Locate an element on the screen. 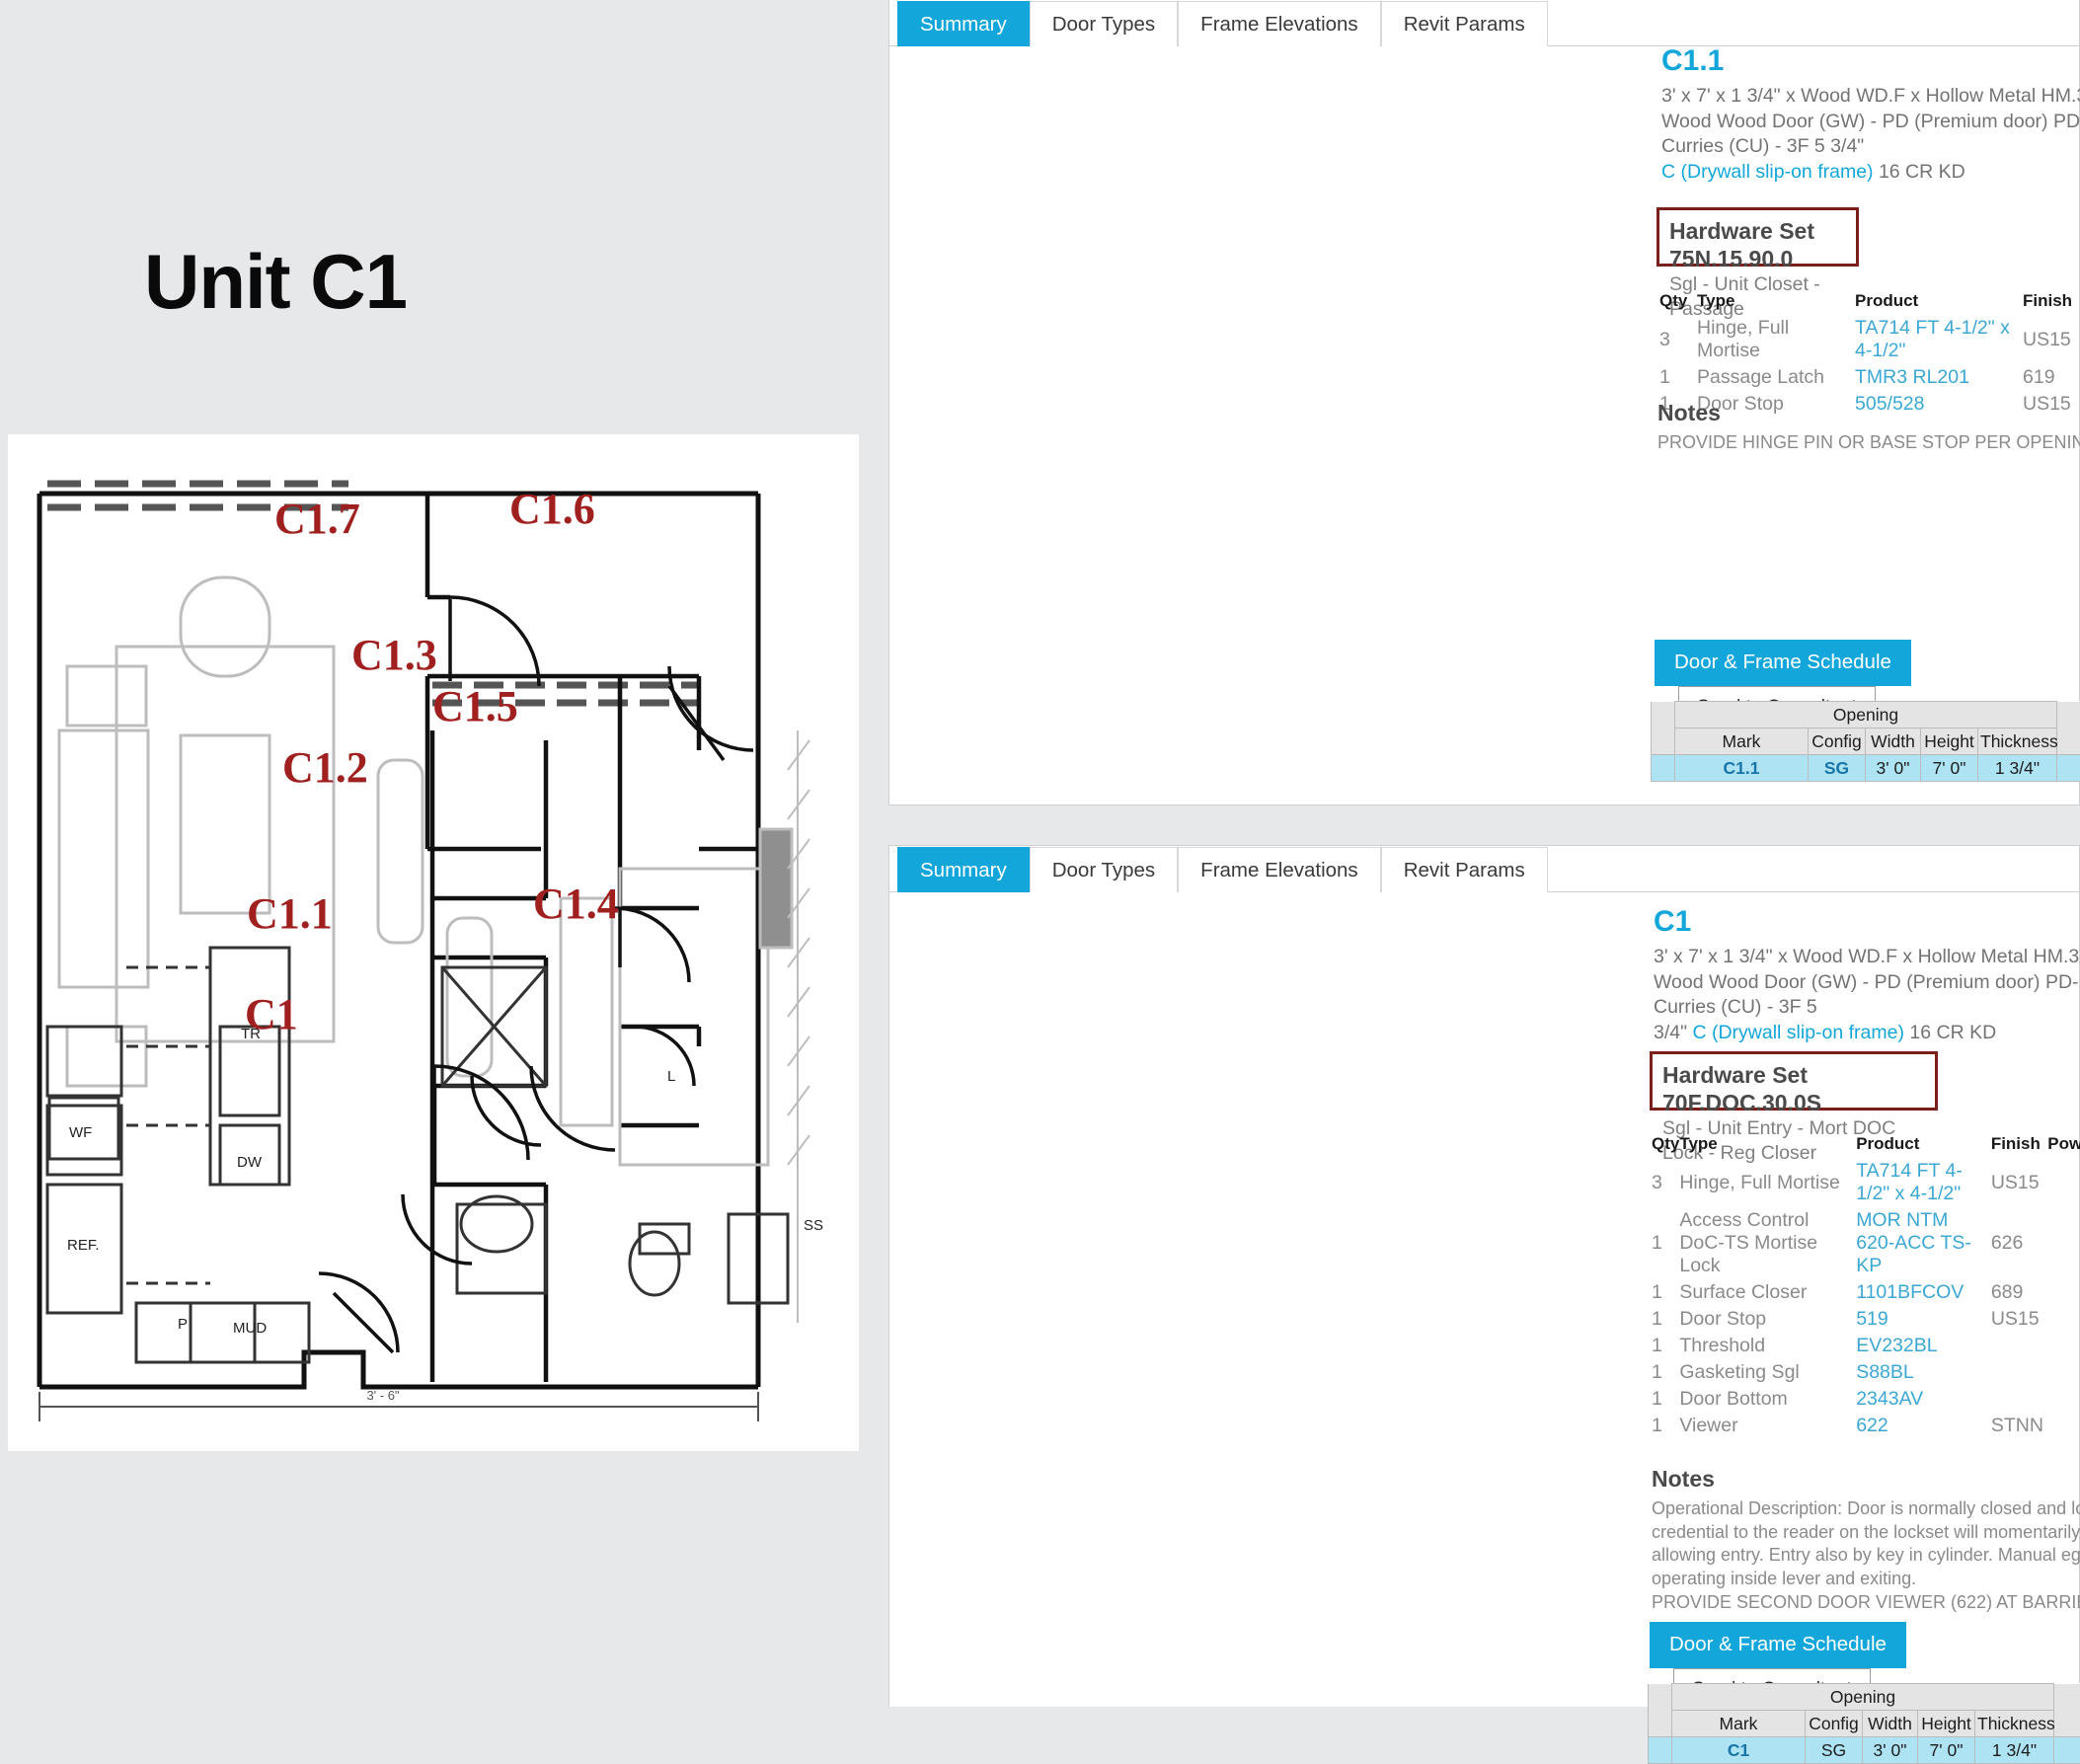 This screenshot has width=2080, height=1764. cell-product: MOR NTM 620-ACC TS-KP is located at coordinates (1924, 1243).